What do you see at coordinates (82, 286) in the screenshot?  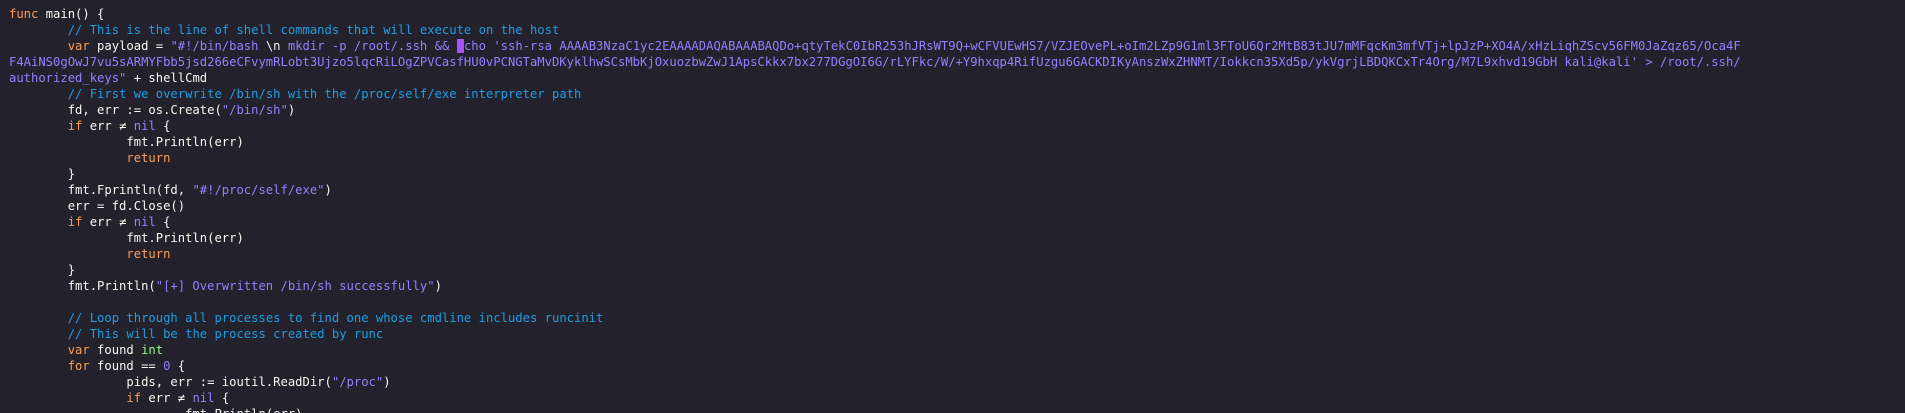 I see `code-token: fmt.Println(` at bounding box center [82, 286].